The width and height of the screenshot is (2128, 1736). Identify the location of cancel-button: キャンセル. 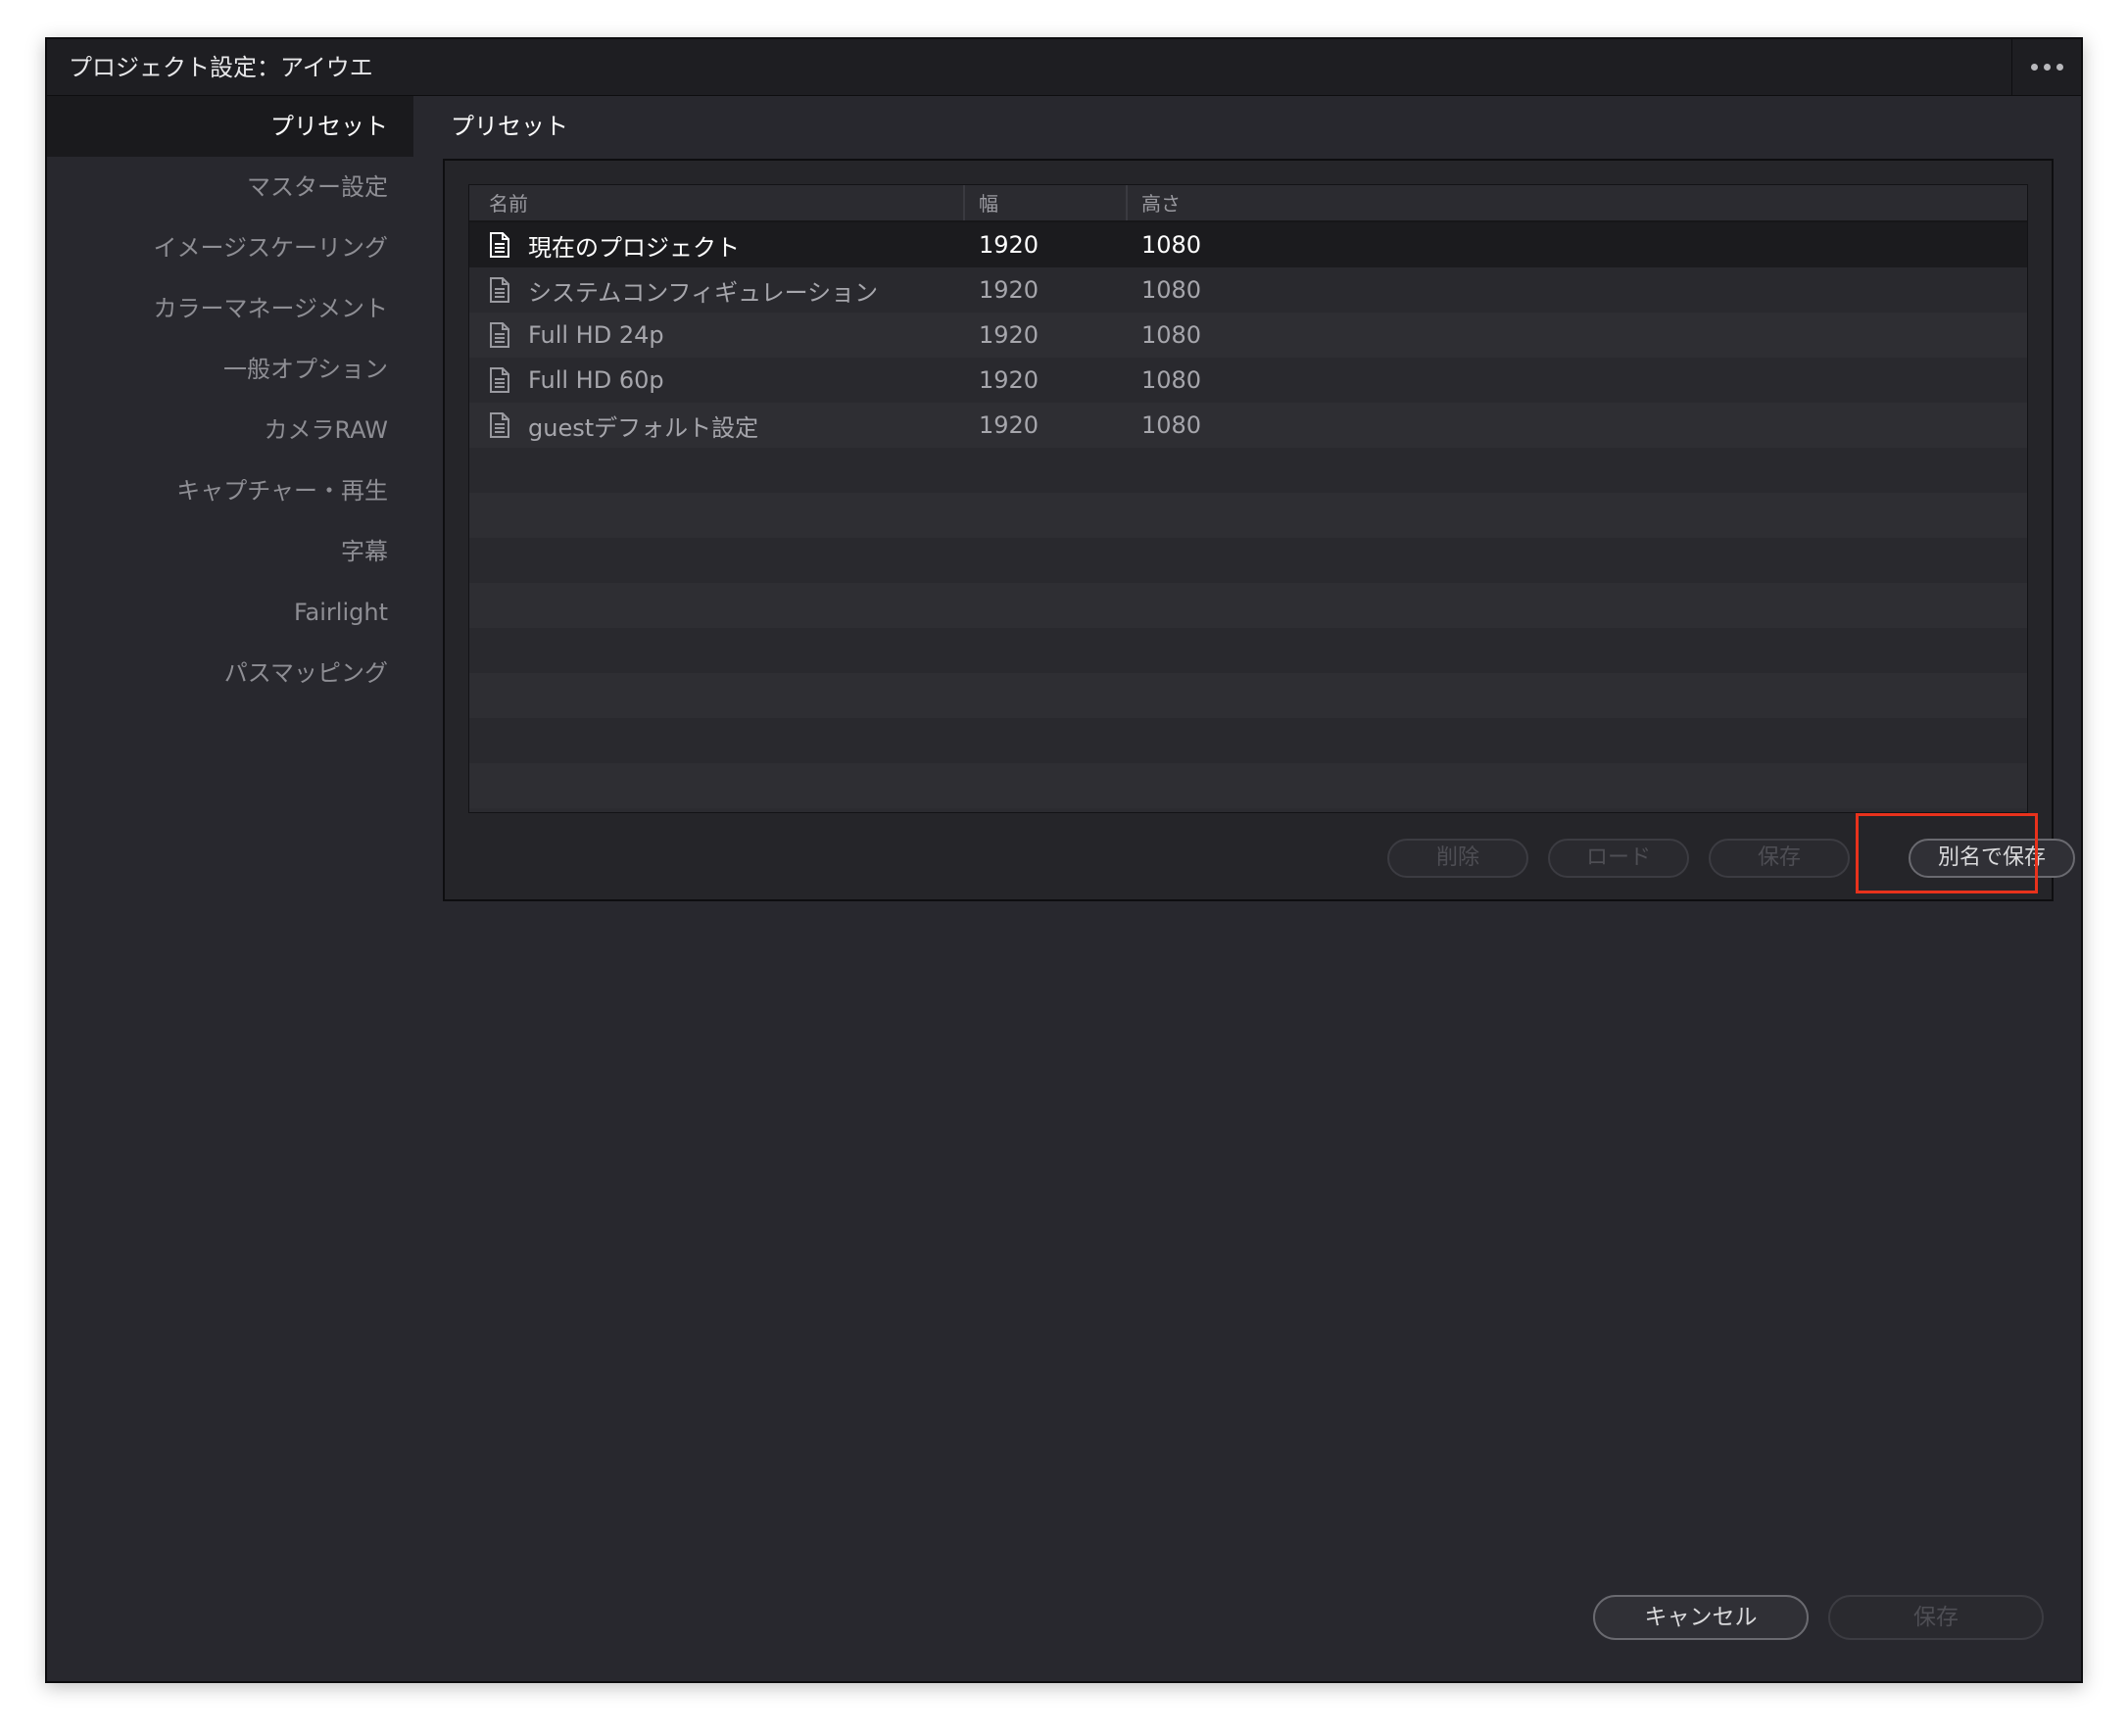
(1701, 1617).